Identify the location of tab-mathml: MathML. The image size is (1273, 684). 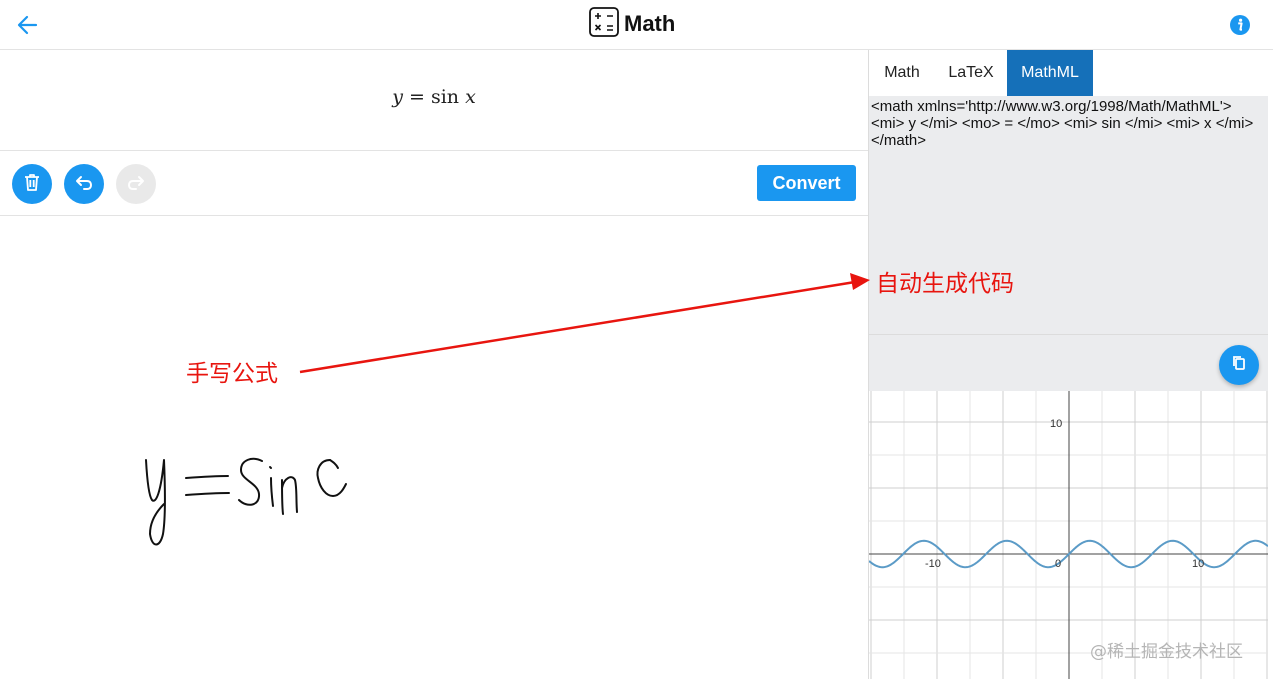
(1050, 73).